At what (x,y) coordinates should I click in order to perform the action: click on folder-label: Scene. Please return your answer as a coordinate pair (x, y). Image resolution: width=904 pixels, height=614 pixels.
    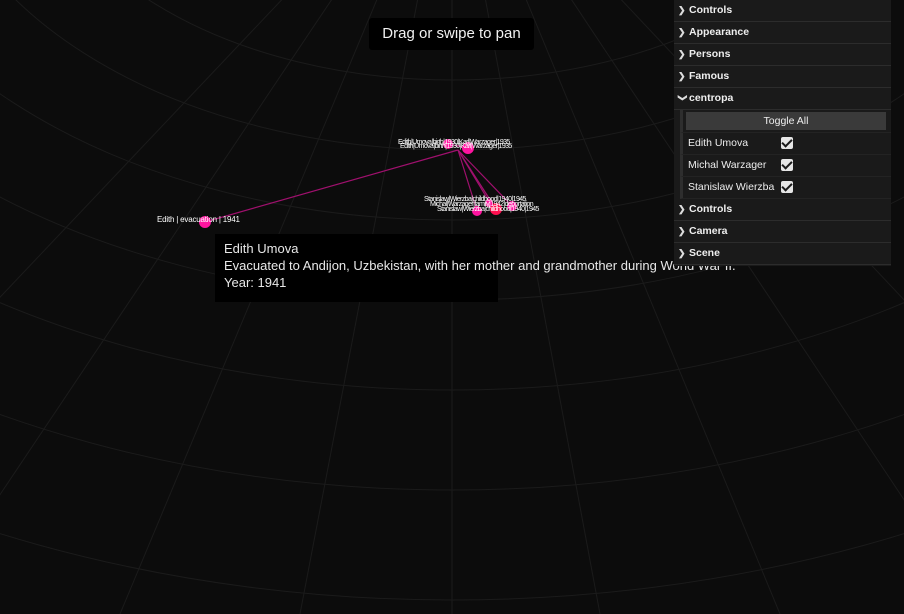
    Looking at the image, I should click on (704, 253).